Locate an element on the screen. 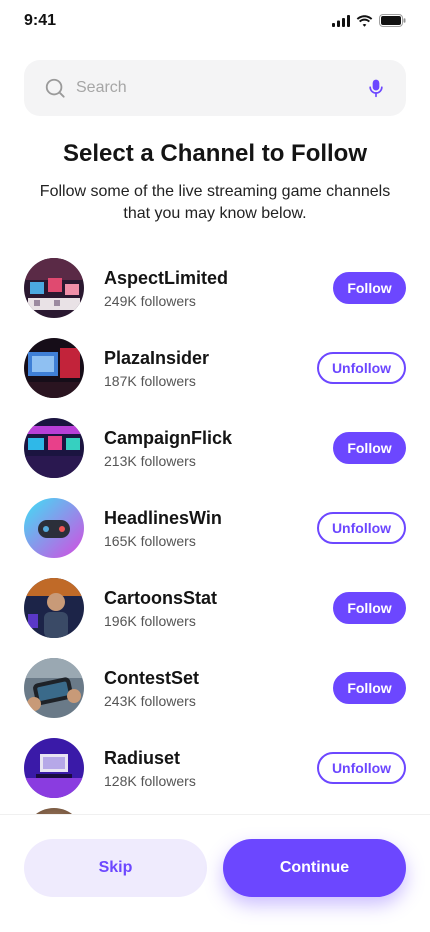  channel-name: CampaignFlick is located at coordinates (168, 438).